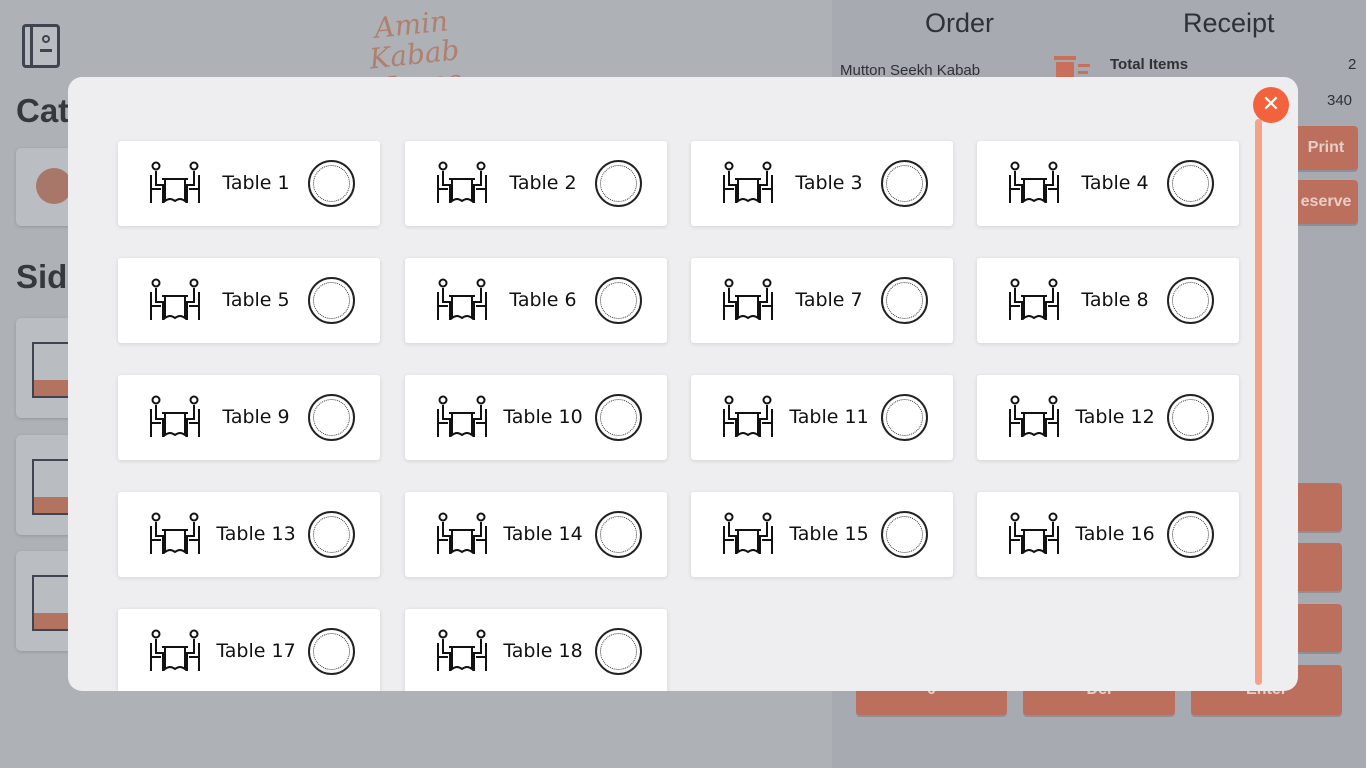 This screenshot has width=1366, height=768. I want to click on total-items-label: Total Items, so click(1149, 64).